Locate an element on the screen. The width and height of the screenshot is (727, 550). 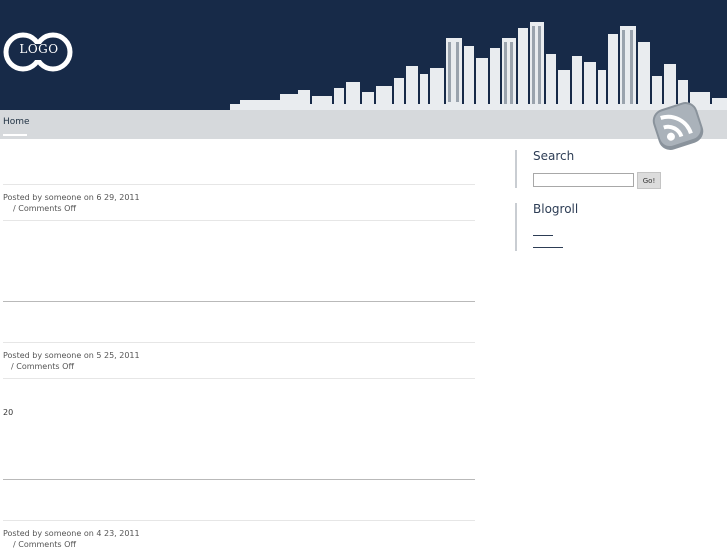
nav-active-indicator is located at coordinates (15, 135).